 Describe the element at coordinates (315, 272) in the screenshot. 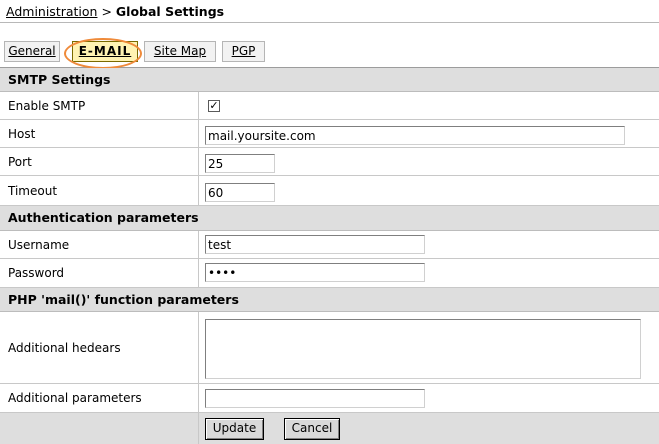

I see `password-input` at that location.